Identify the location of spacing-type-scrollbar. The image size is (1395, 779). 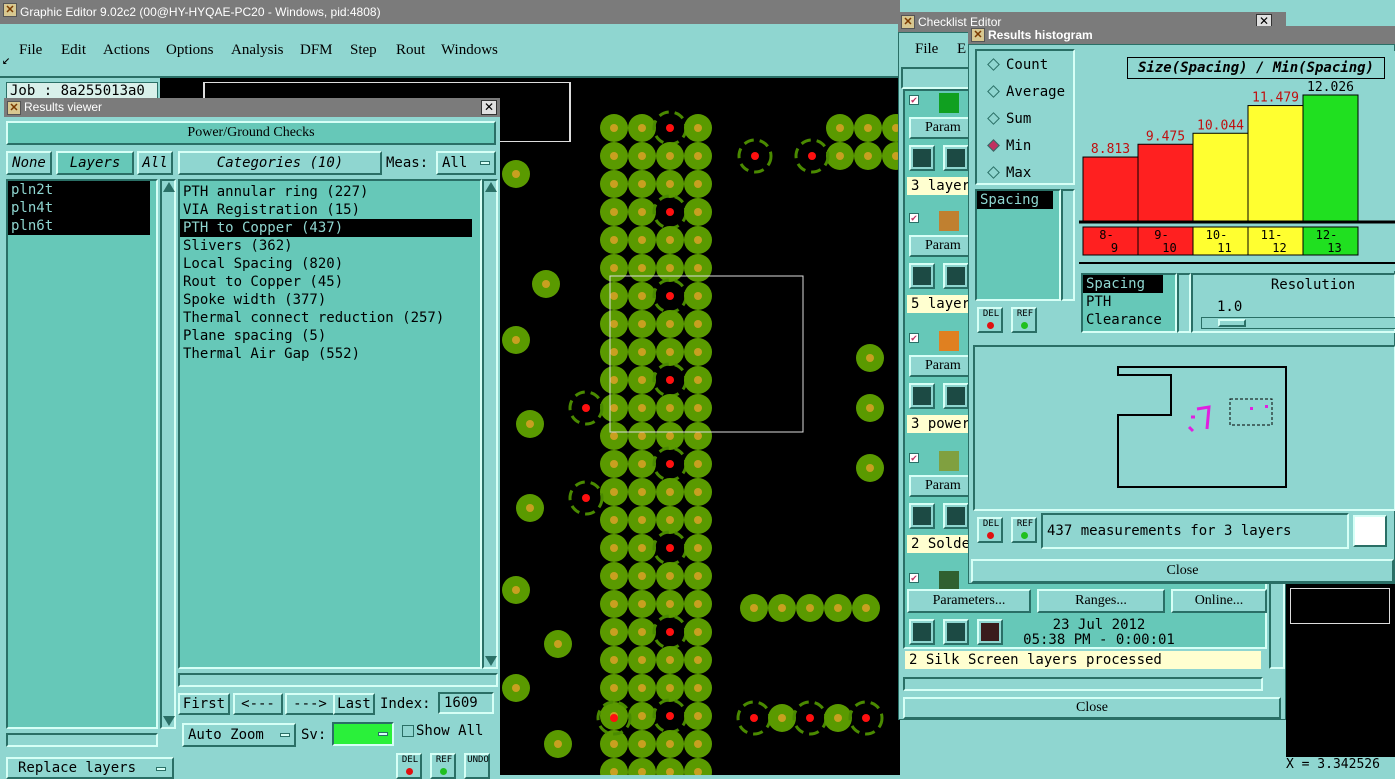
(1184, 303).